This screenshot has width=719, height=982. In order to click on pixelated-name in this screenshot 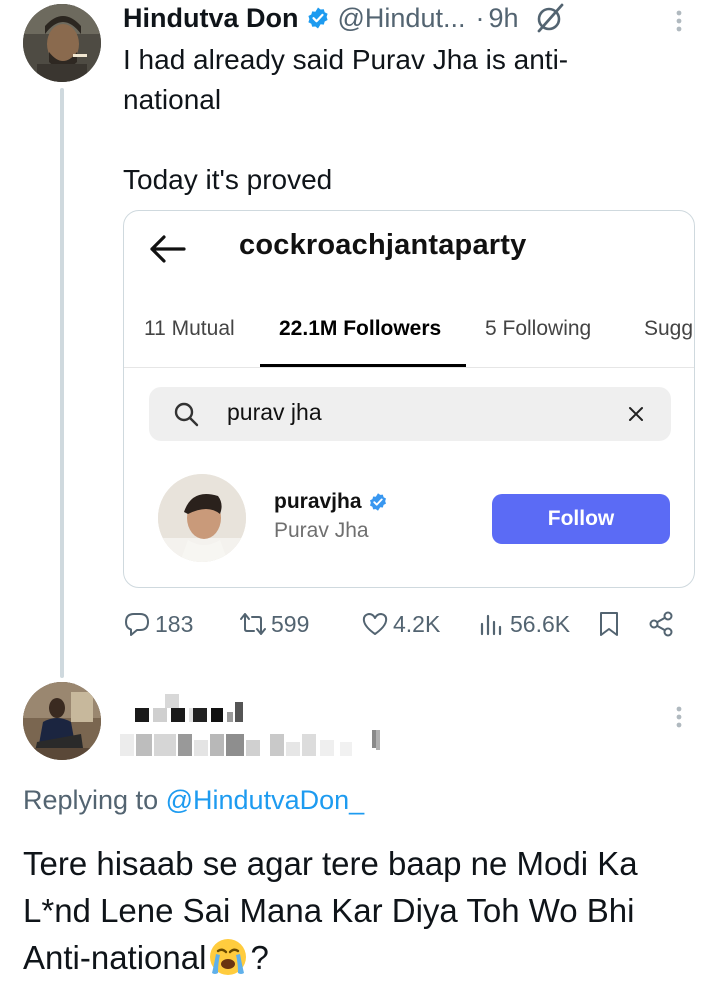, I will do `click(189, 708)`.